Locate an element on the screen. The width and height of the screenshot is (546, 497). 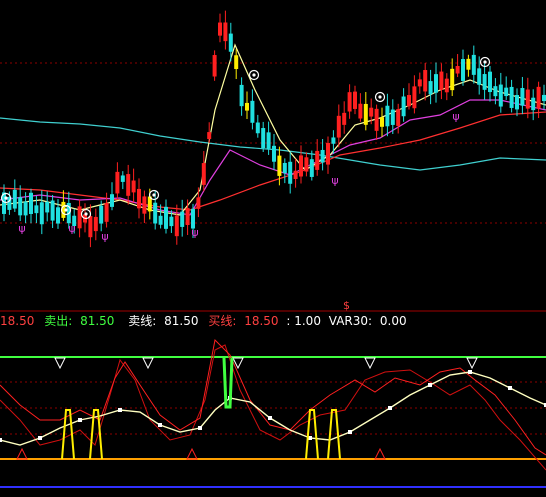
sell-line-label: 卖线: is located at coordinates (142, 321).